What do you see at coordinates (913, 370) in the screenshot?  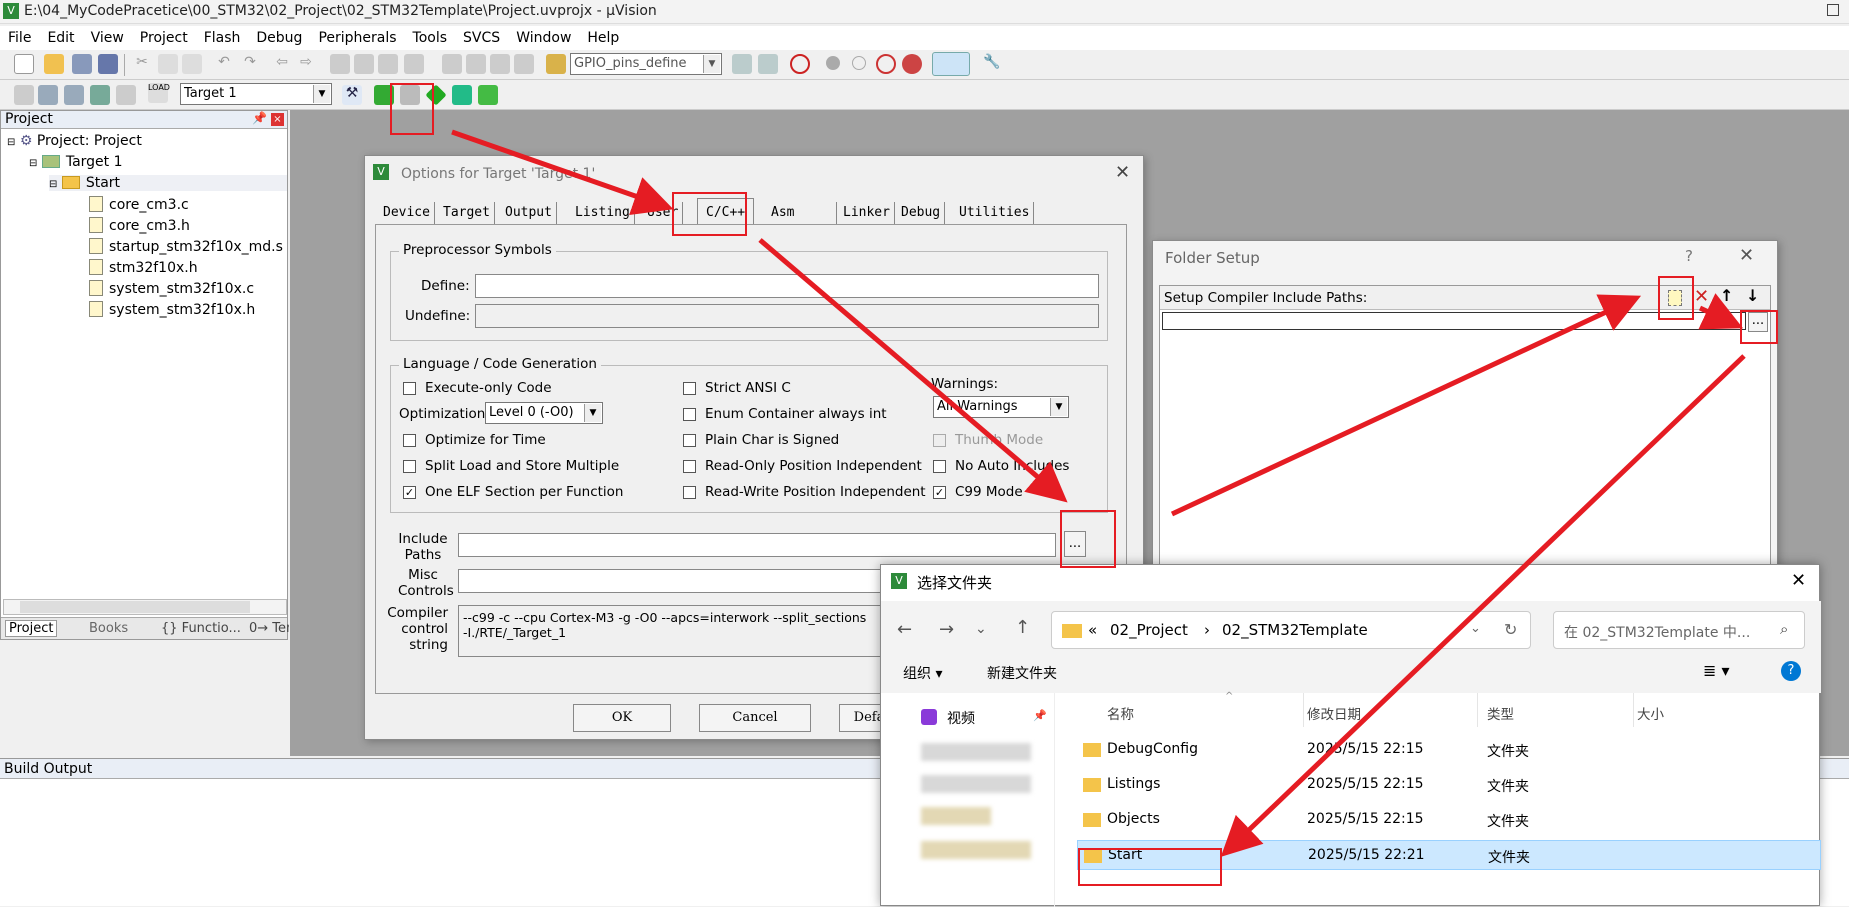 I see `arrow-to-include-browse` at bounding box center [913, 370].